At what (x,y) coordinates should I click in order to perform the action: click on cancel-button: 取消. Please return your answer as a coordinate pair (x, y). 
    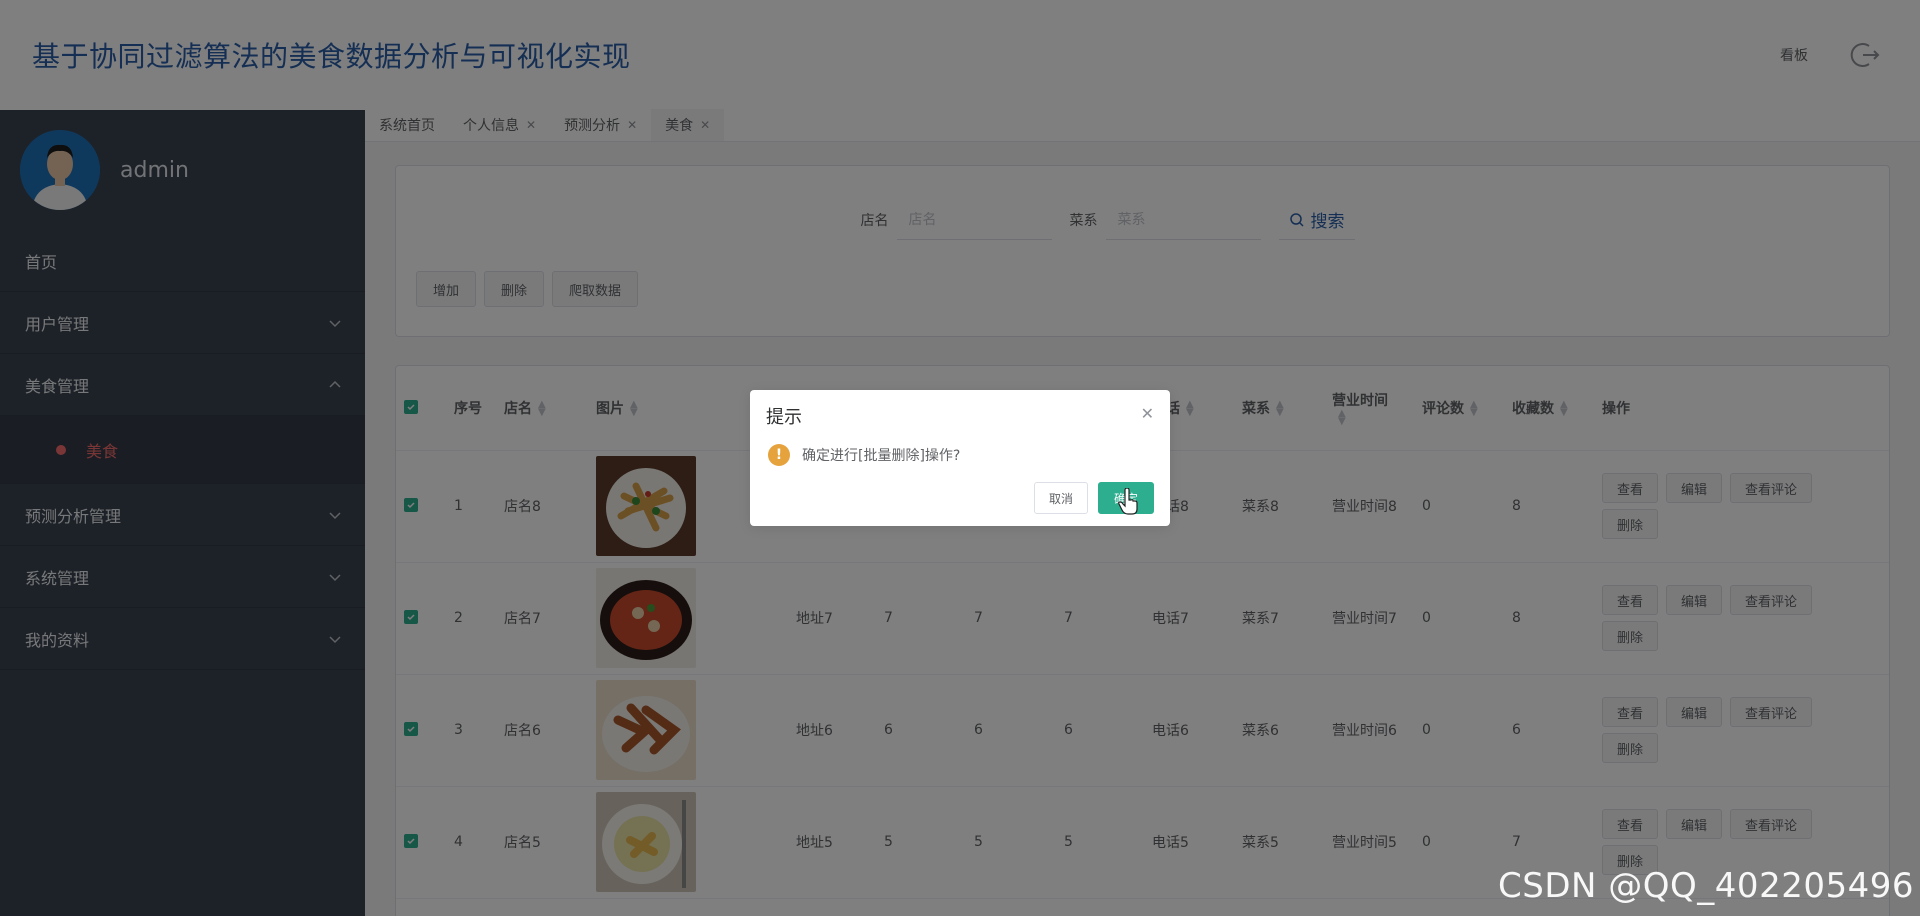
    Looking at the image, I should click on (1060, 498).